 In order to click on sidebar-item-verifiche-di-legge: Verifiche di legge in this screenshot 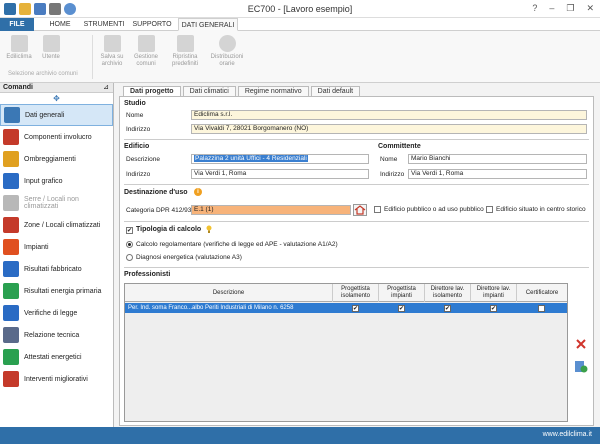, I will do `click(56, 313)`.